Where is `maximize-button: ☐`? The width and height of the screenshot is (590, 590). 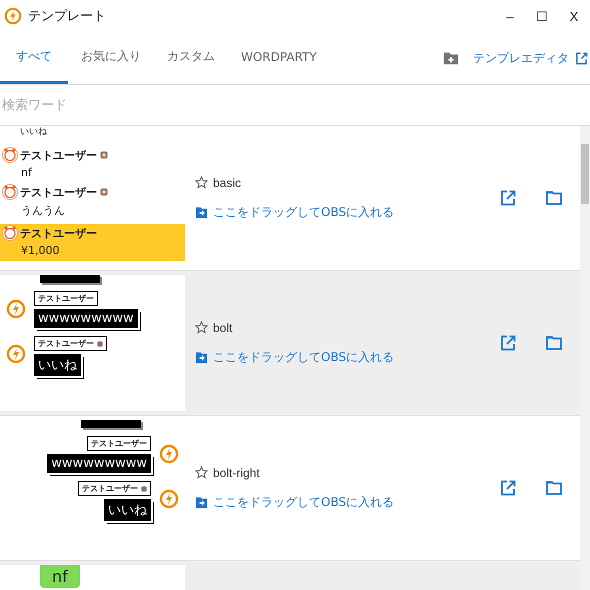 maximize-button: ☐ is located at coordinates (542, 16).